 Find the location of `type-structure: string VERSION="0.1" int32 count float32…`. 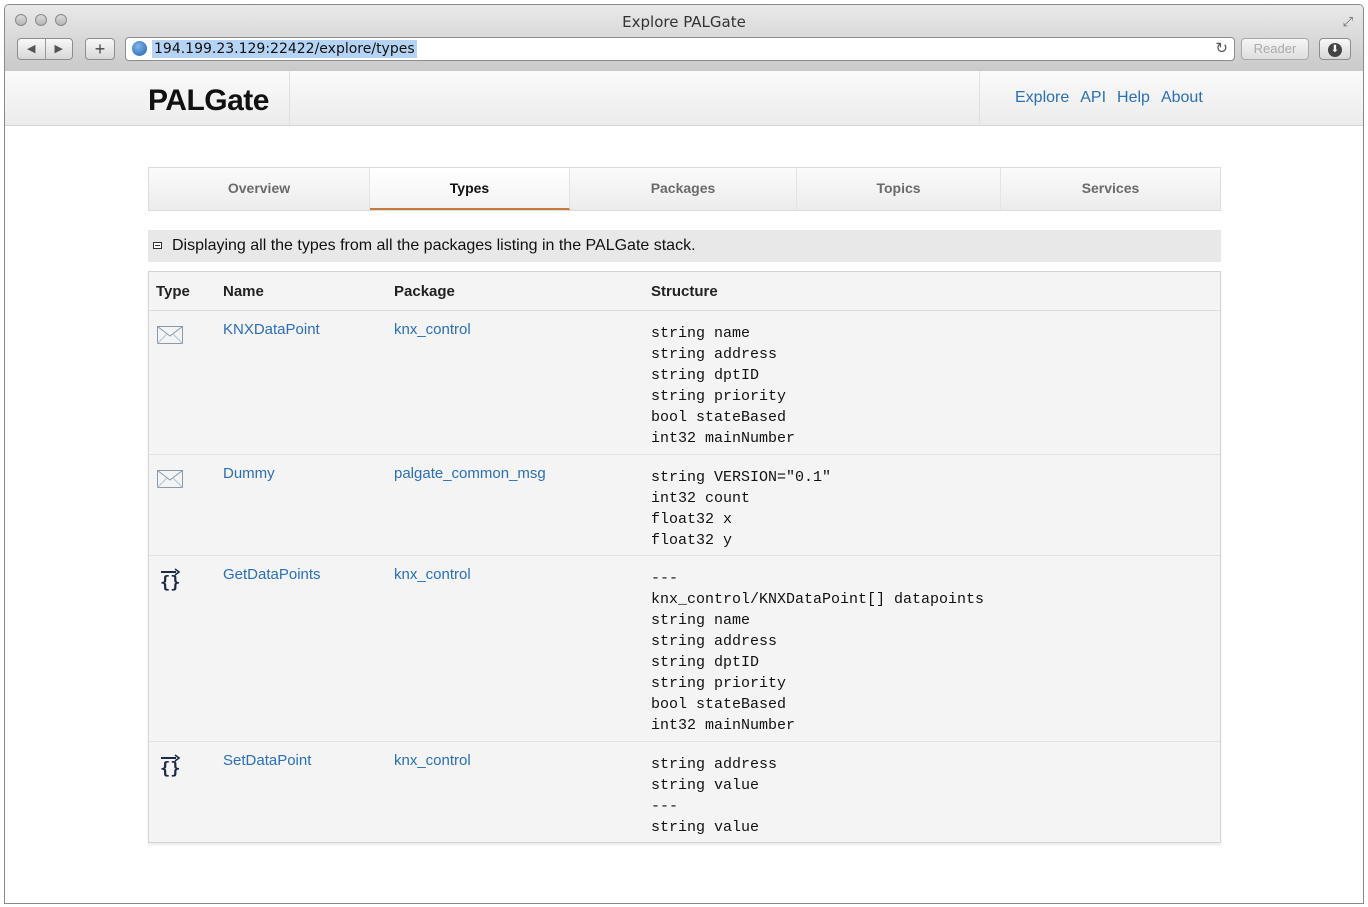

type-structure: string VERSION="0.1" int32 count float32… is located at coordinates (741, 509).